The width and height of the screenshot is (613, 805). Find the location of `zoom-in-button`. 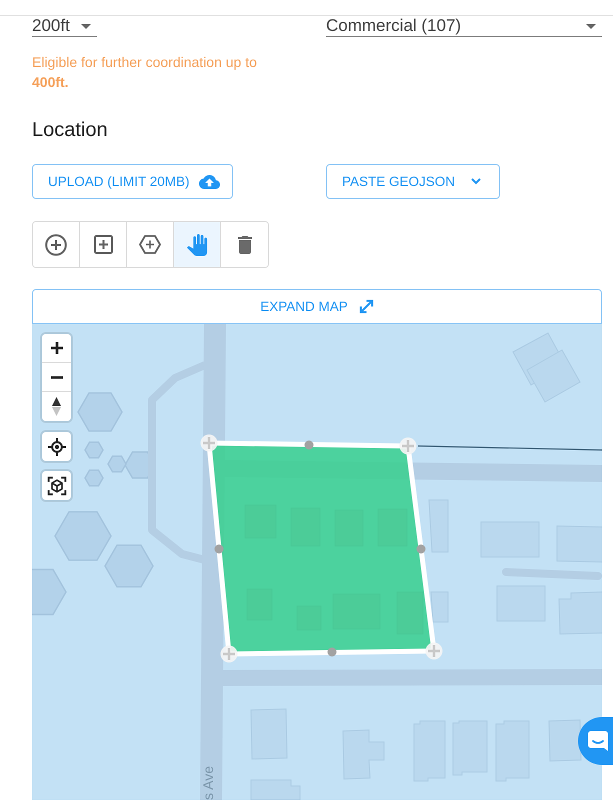

zoom-in-button is located at coordinates (56, 348).